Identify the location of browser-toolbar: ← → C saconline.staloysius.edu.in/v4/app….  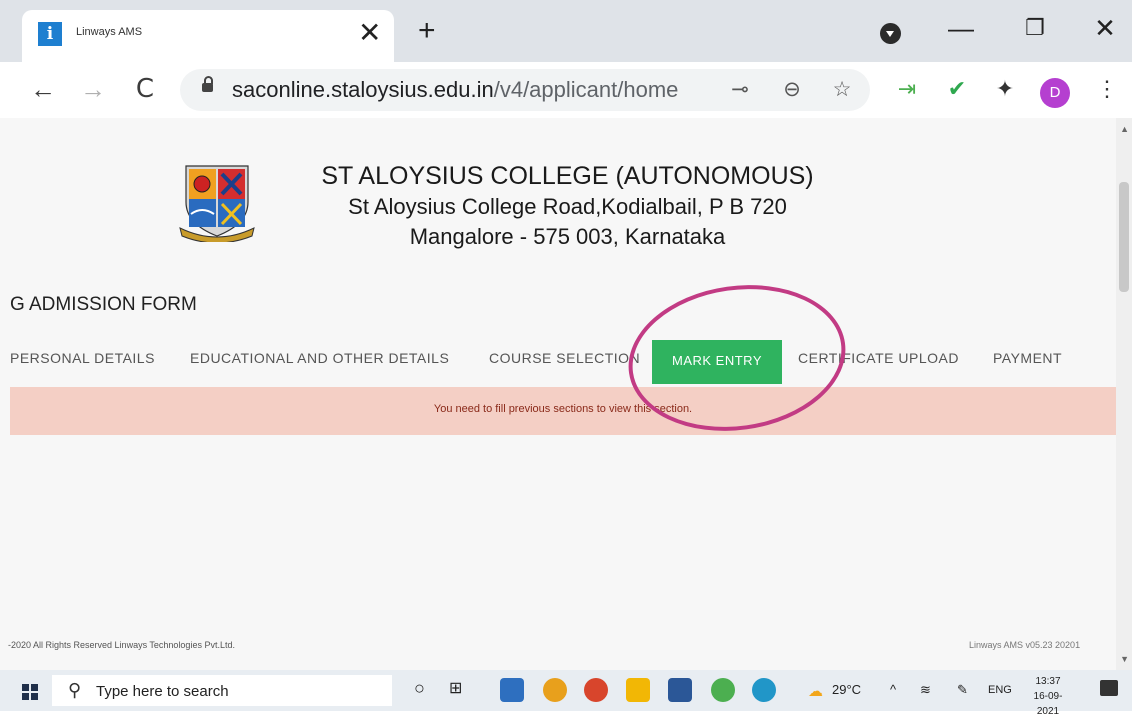
(566, 90).